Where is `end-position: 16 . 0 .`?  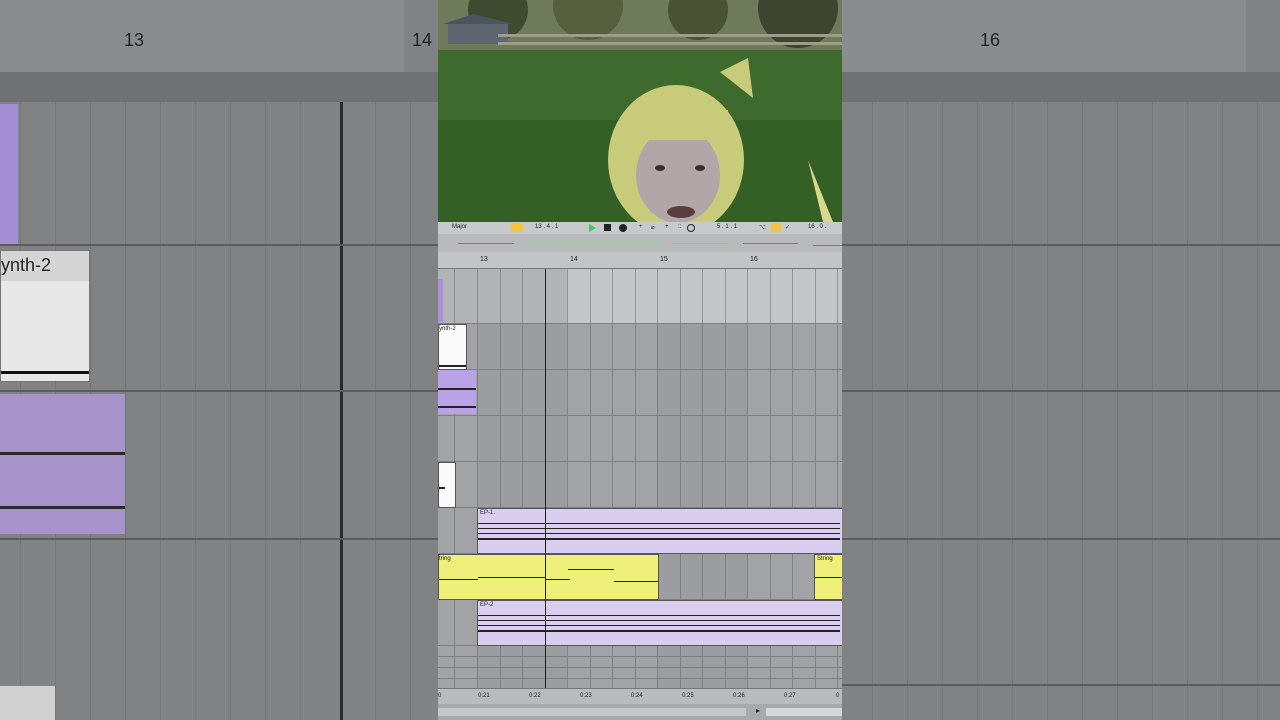
end-position: 16 . 0 . is located at coordinates (817, 227).